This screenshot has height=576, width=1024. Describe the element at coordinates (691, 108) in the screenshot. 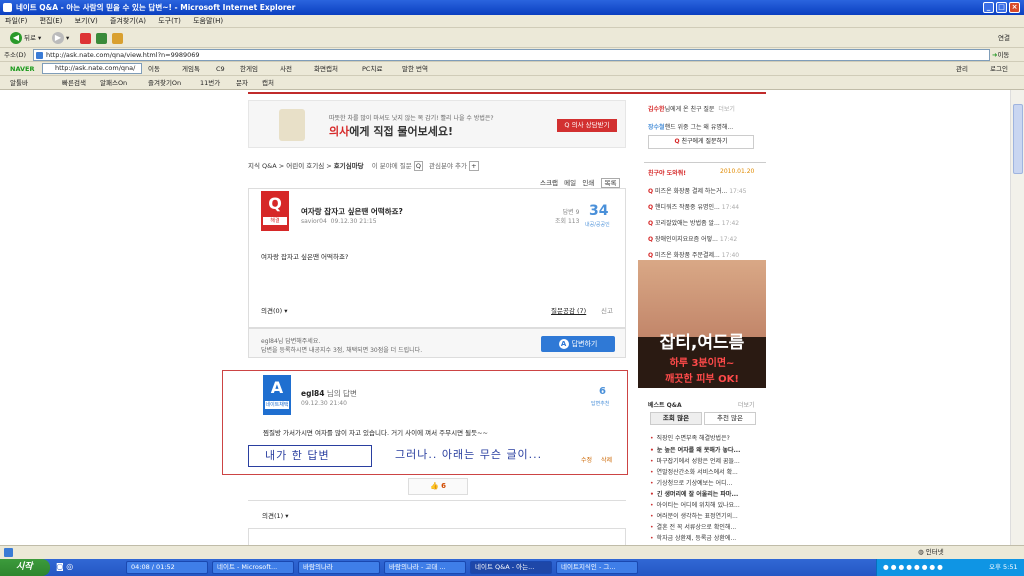

I see `friend-notice: 김수한님에게 온 친구 질문 더보기` at that location.